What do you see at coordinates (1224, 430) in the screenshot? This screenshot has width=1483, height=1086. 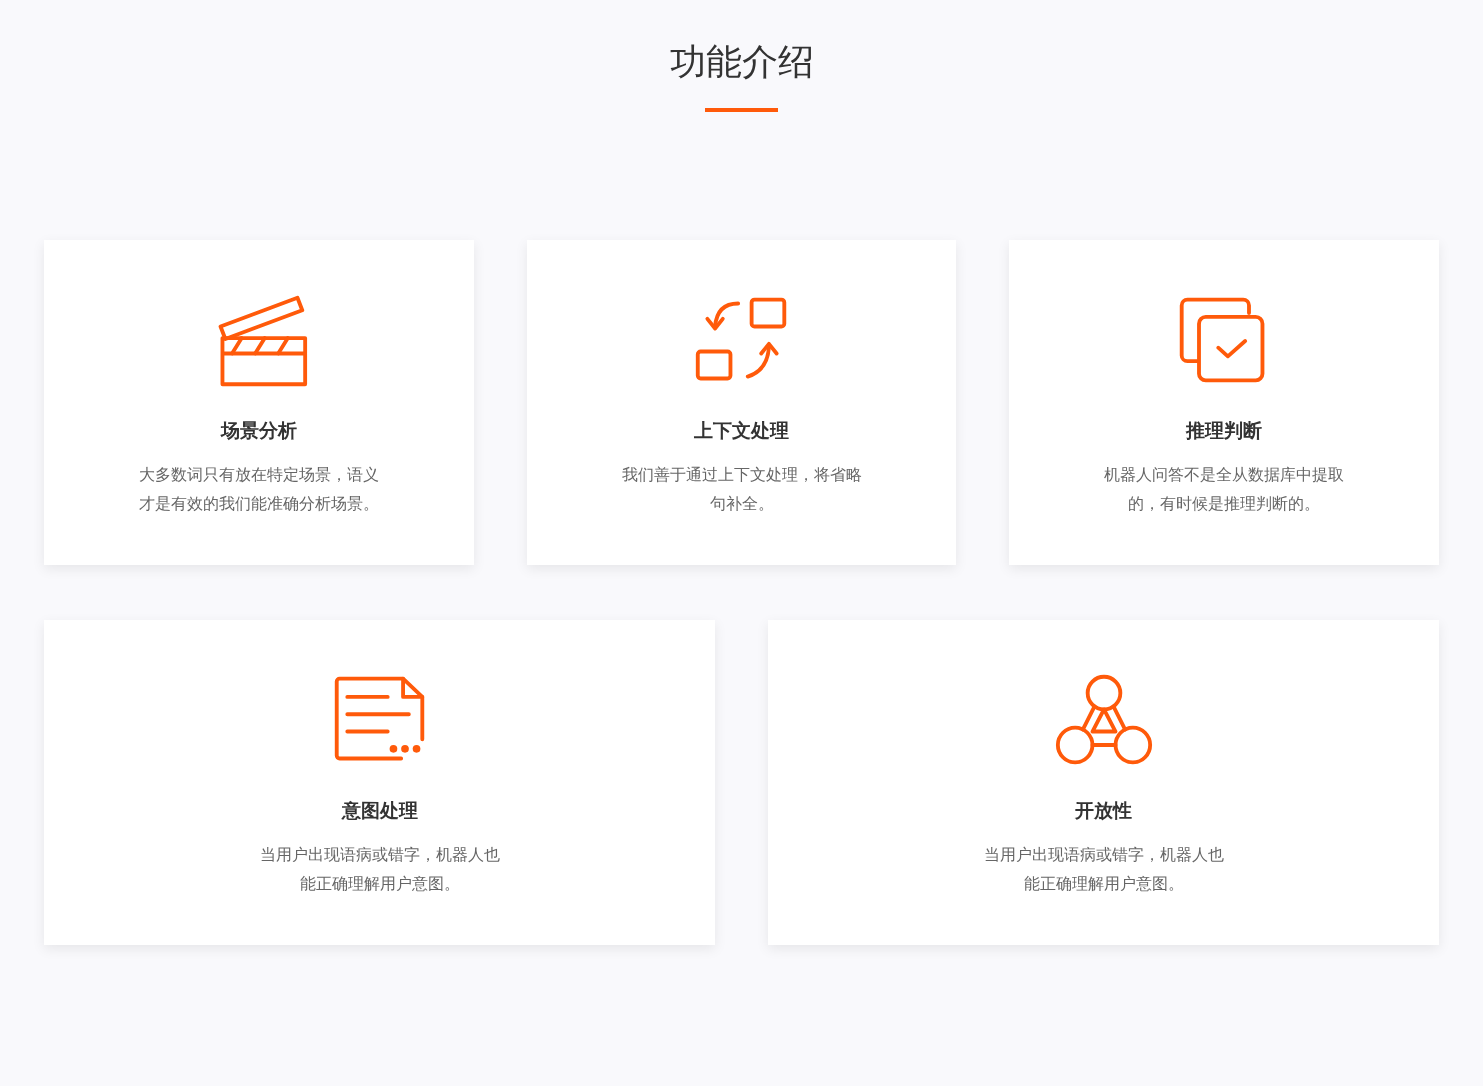 I see `card-title: 推理判断` at bounding box center [1224, 430].